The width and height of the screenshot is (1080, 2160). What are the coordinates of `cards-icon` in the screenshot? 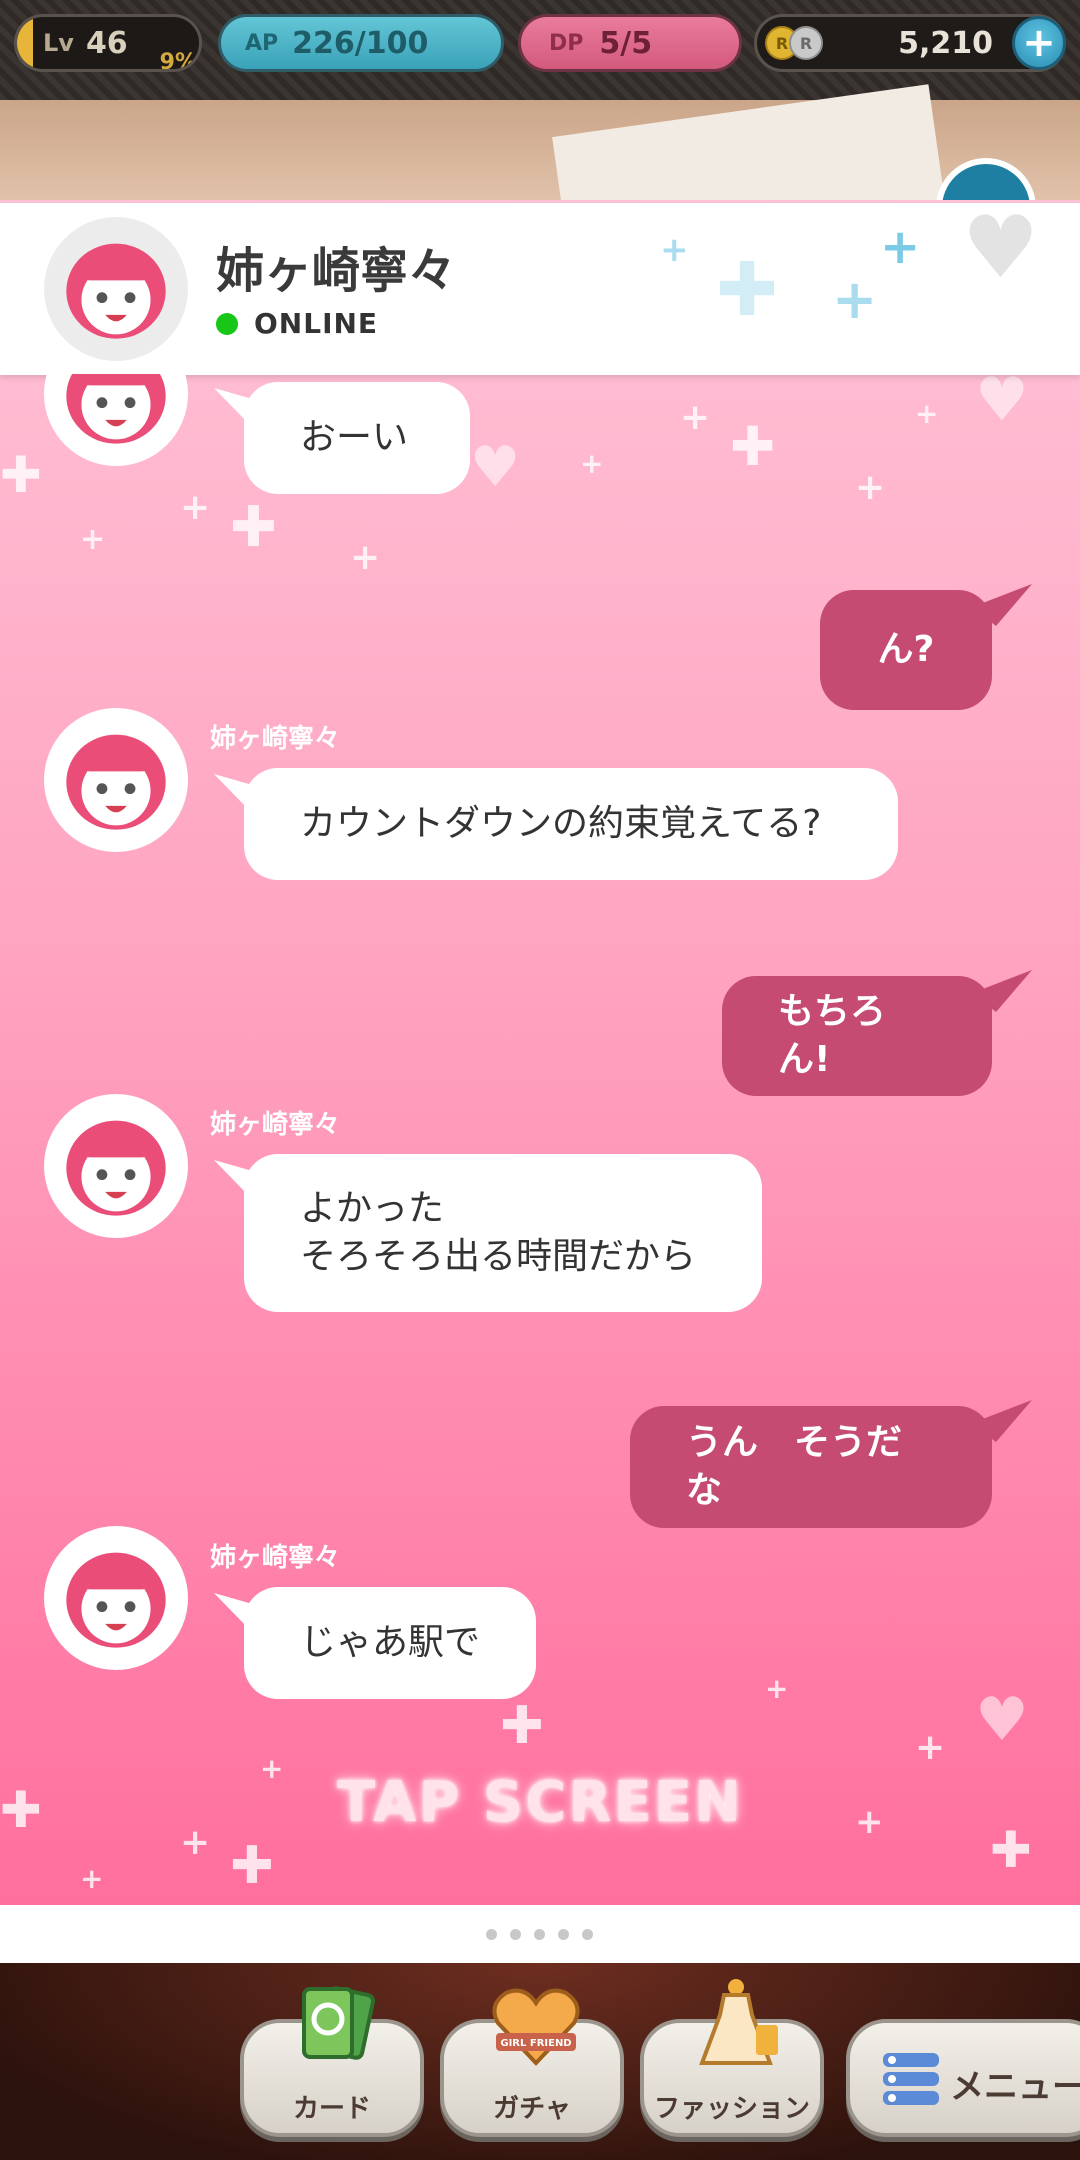 It's located at (339, 2023).